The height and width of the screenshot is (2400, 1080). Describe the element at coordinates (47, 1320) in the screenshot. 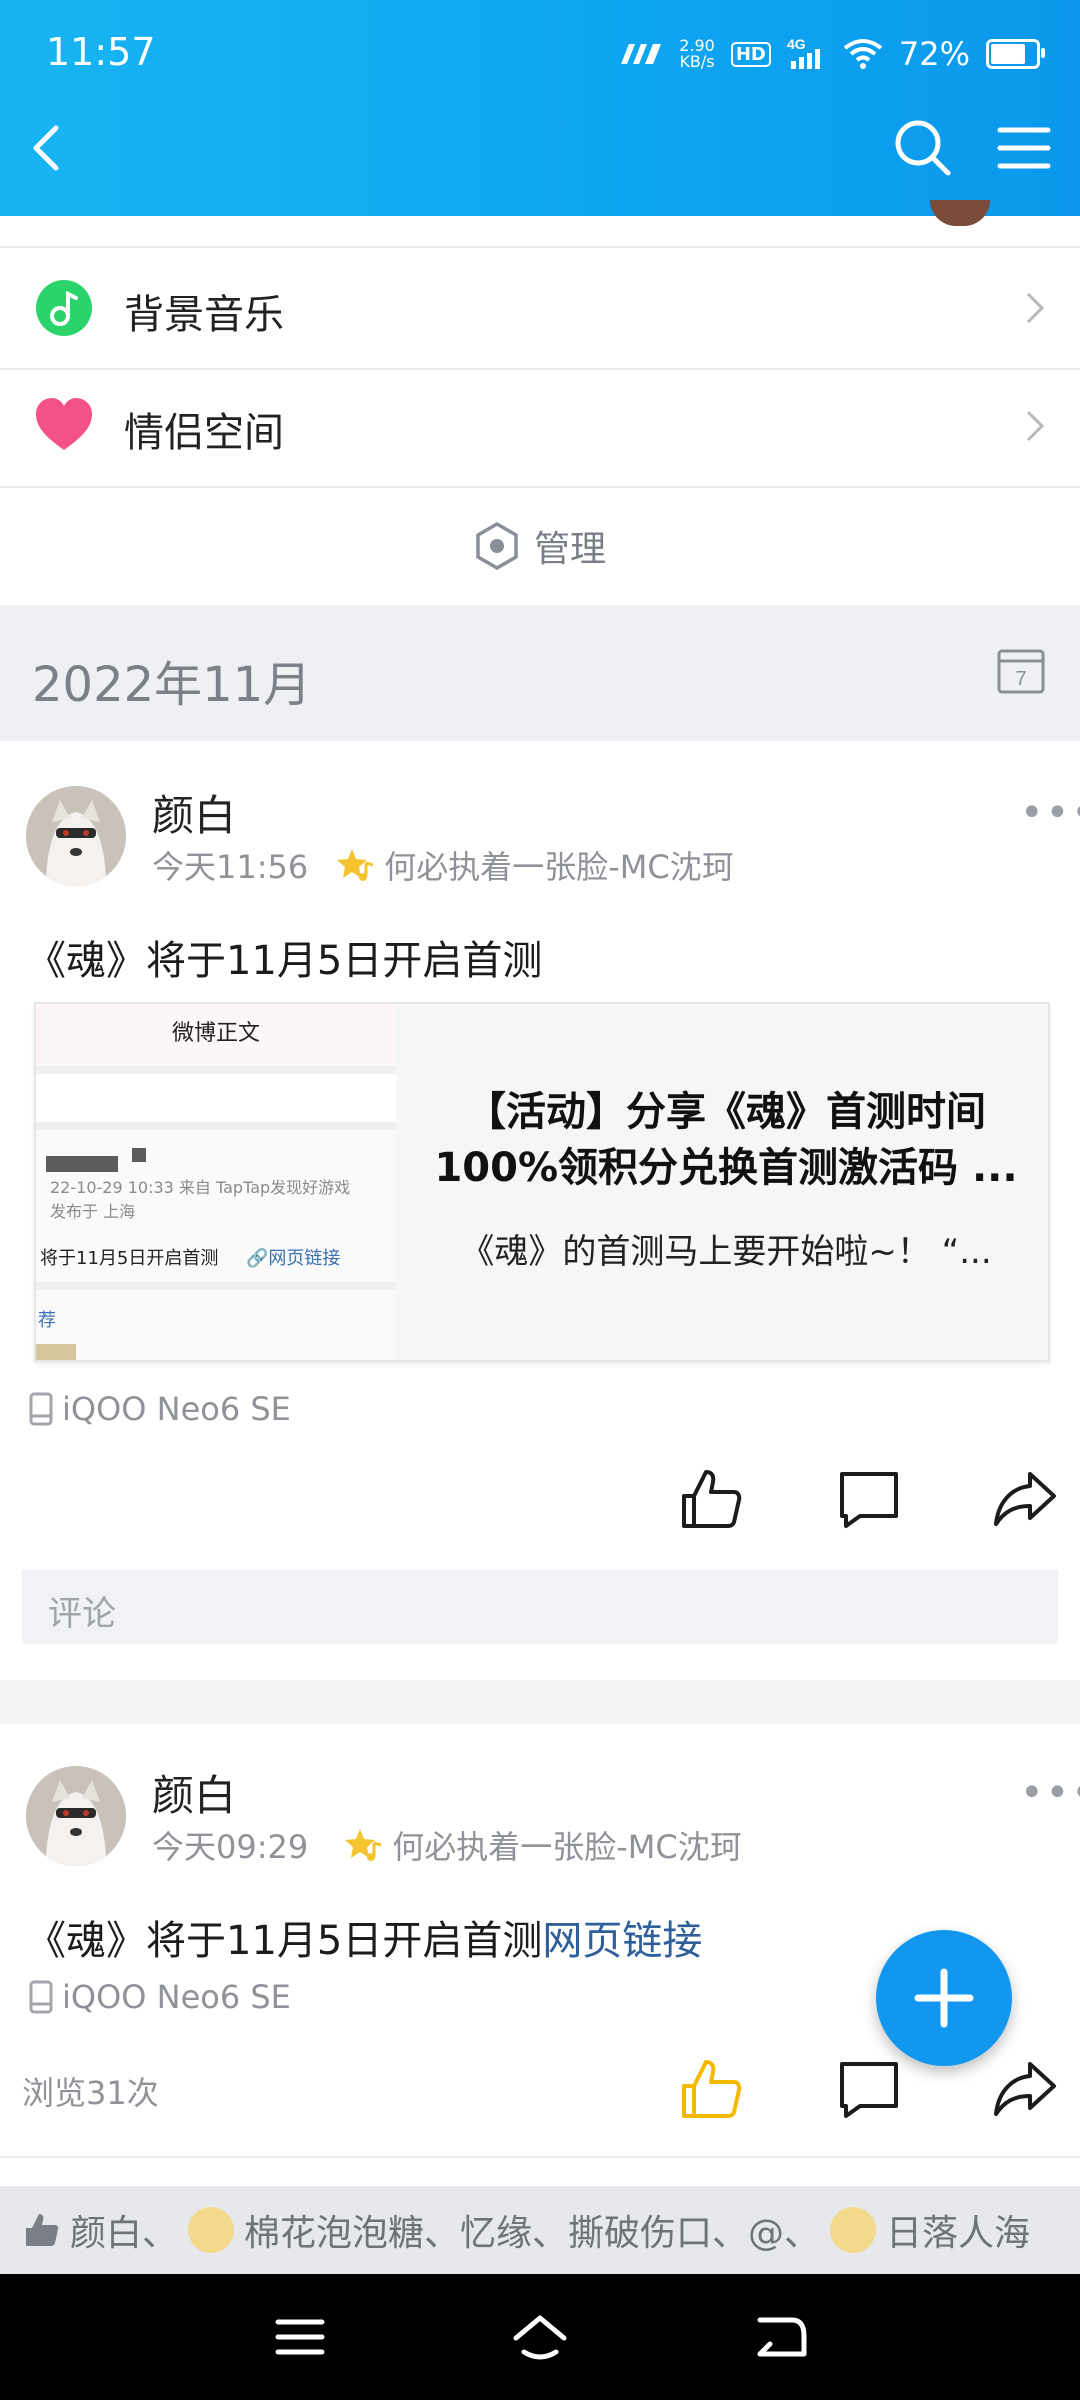

I see `thumb-footer: 荐` at that location.